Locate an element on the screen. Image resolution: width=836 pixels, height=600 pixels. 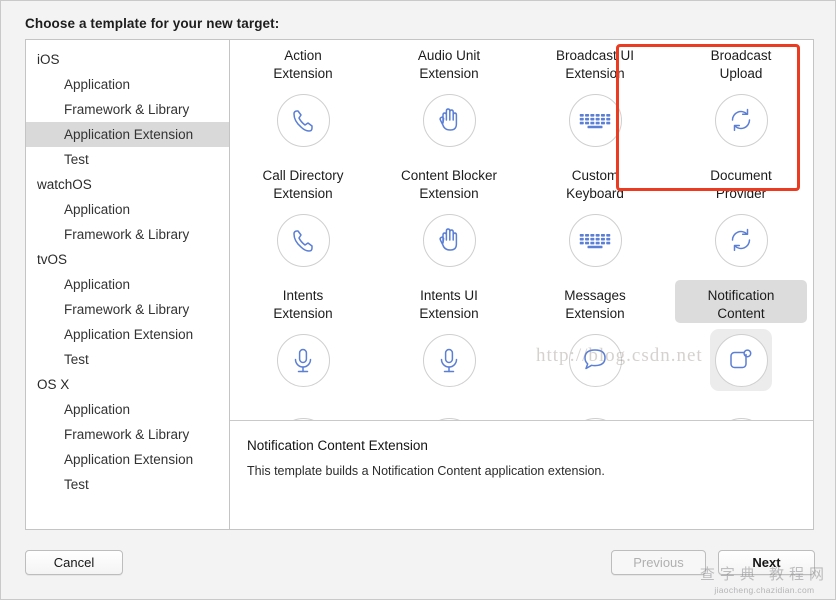
template-item-broadcast-upload: Broadcast Upload is located at coordinates (740, 100).